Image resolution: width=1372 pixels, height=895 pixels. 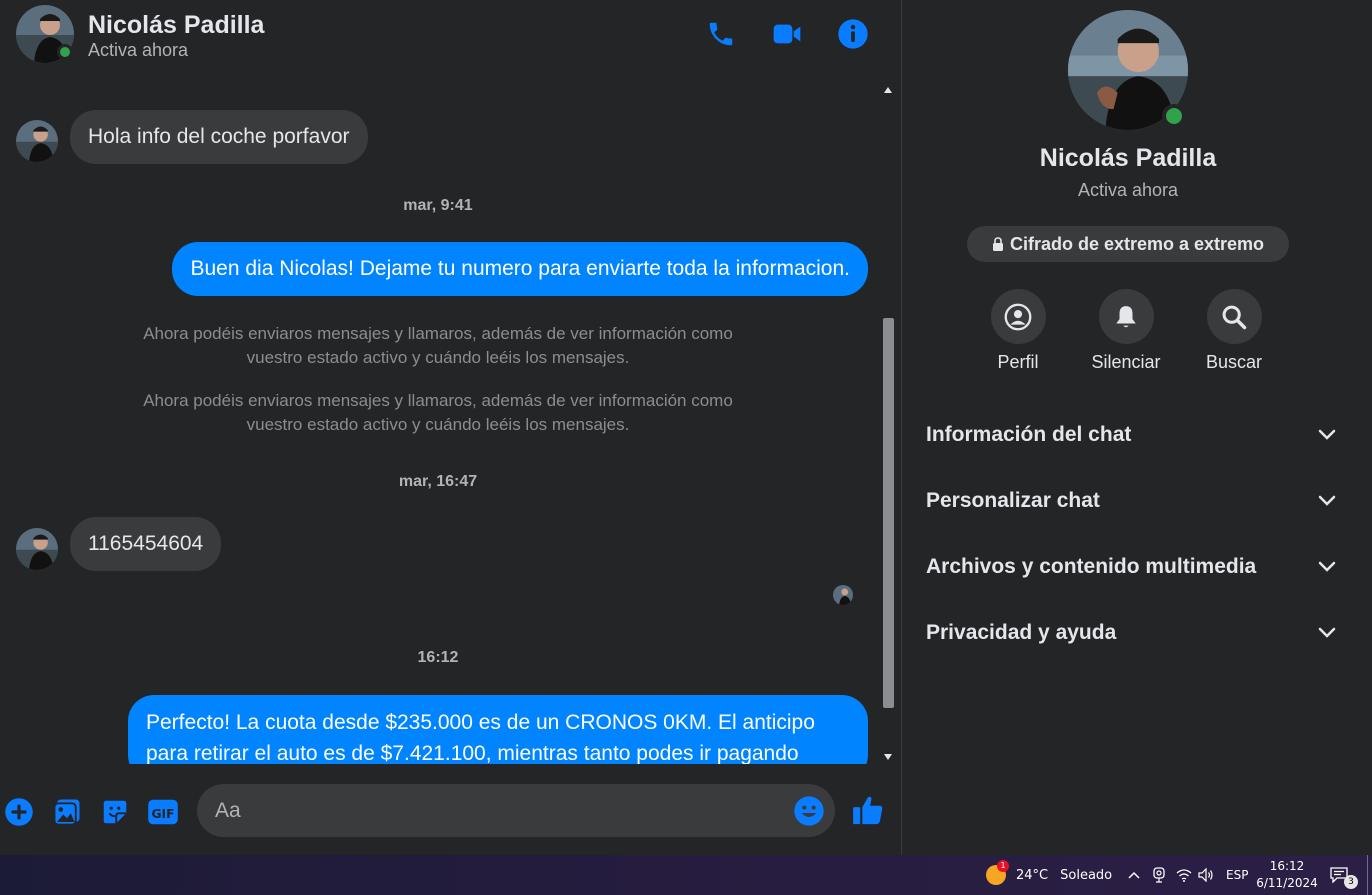 What do you see at coordinates (138, 50) in the screenshot?
I see `contact-status: Activa ahora` at bounding box center [138, 50].